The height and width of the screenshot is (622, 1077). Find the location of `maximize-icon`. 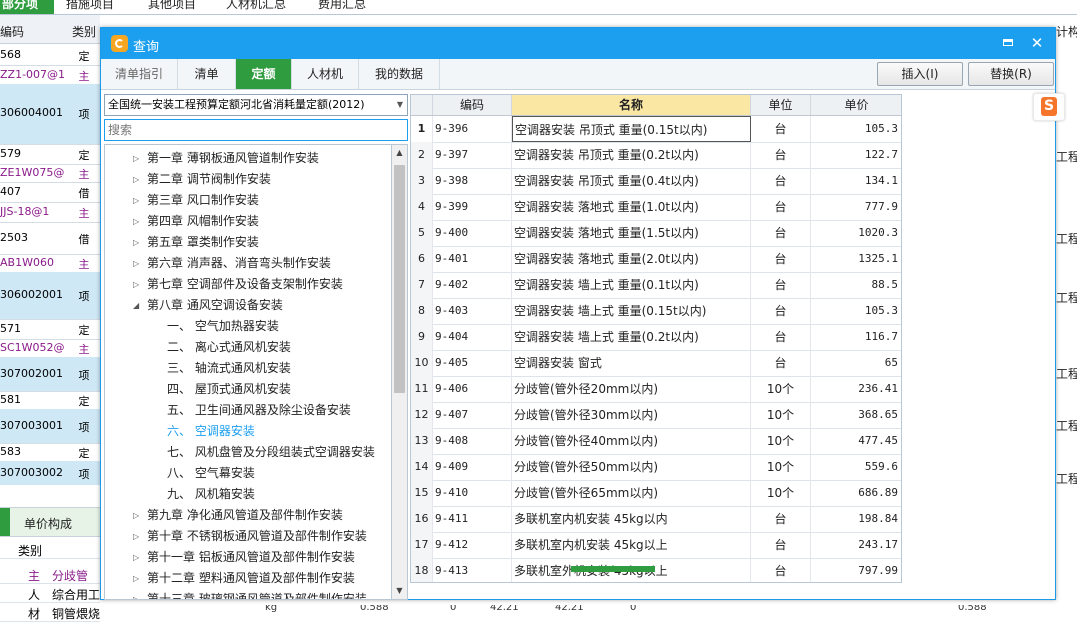

maximize-icon is located at coordinates (1008, 43).